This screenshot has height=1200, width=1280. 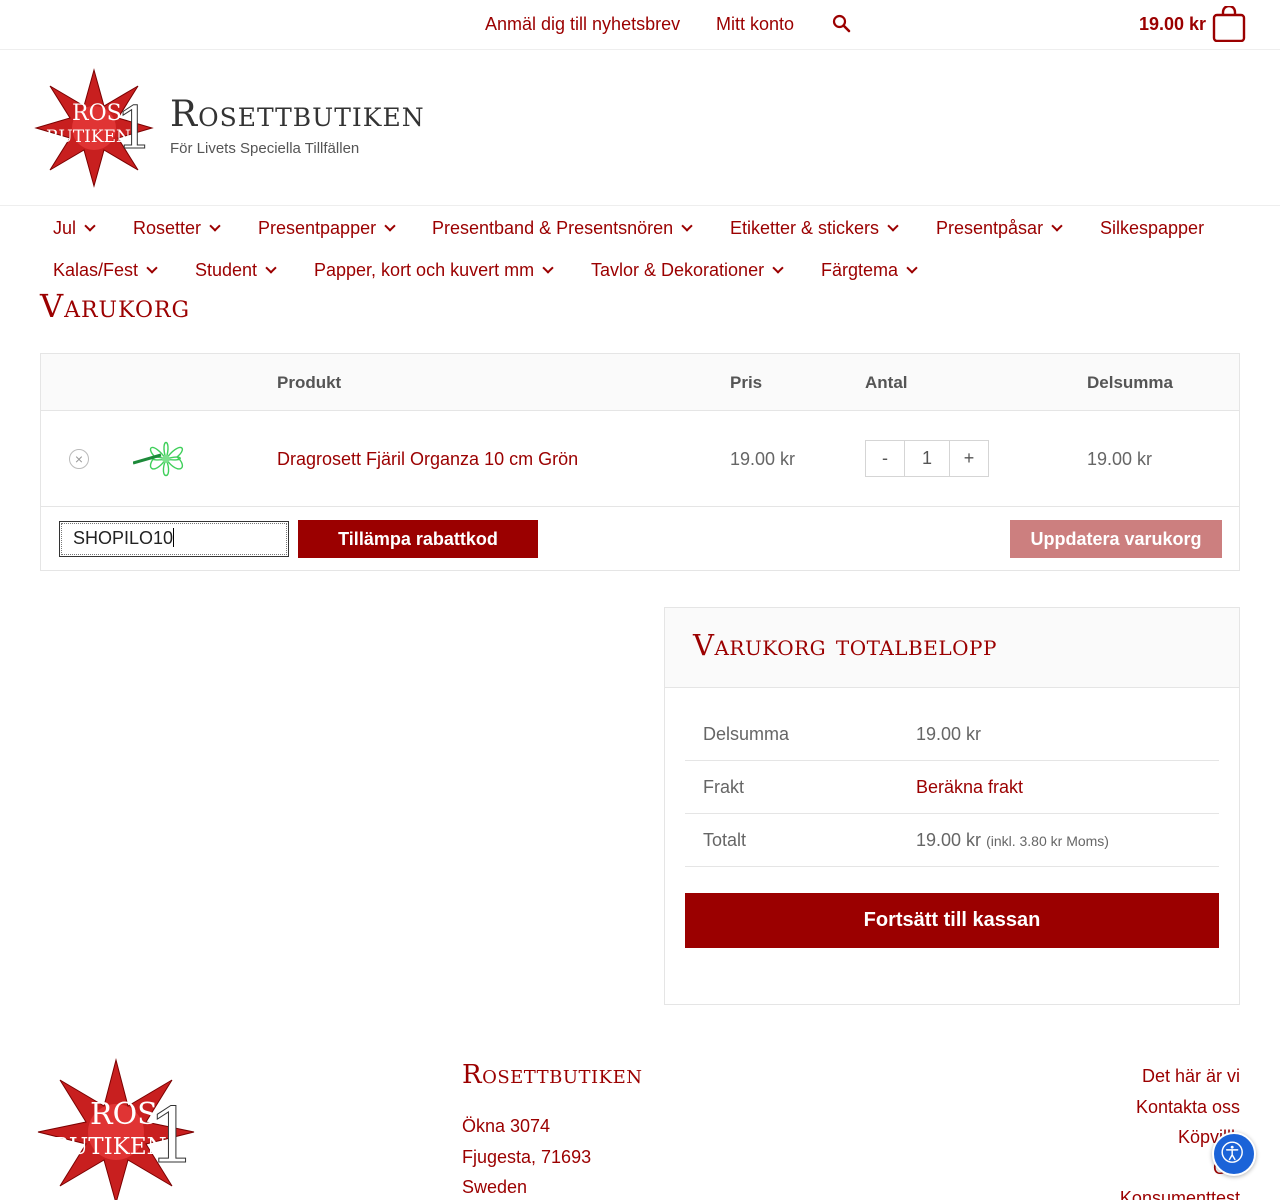 I want to click on nav-item-presentpasar: Presentpåsar, so click(x=999, y=228).